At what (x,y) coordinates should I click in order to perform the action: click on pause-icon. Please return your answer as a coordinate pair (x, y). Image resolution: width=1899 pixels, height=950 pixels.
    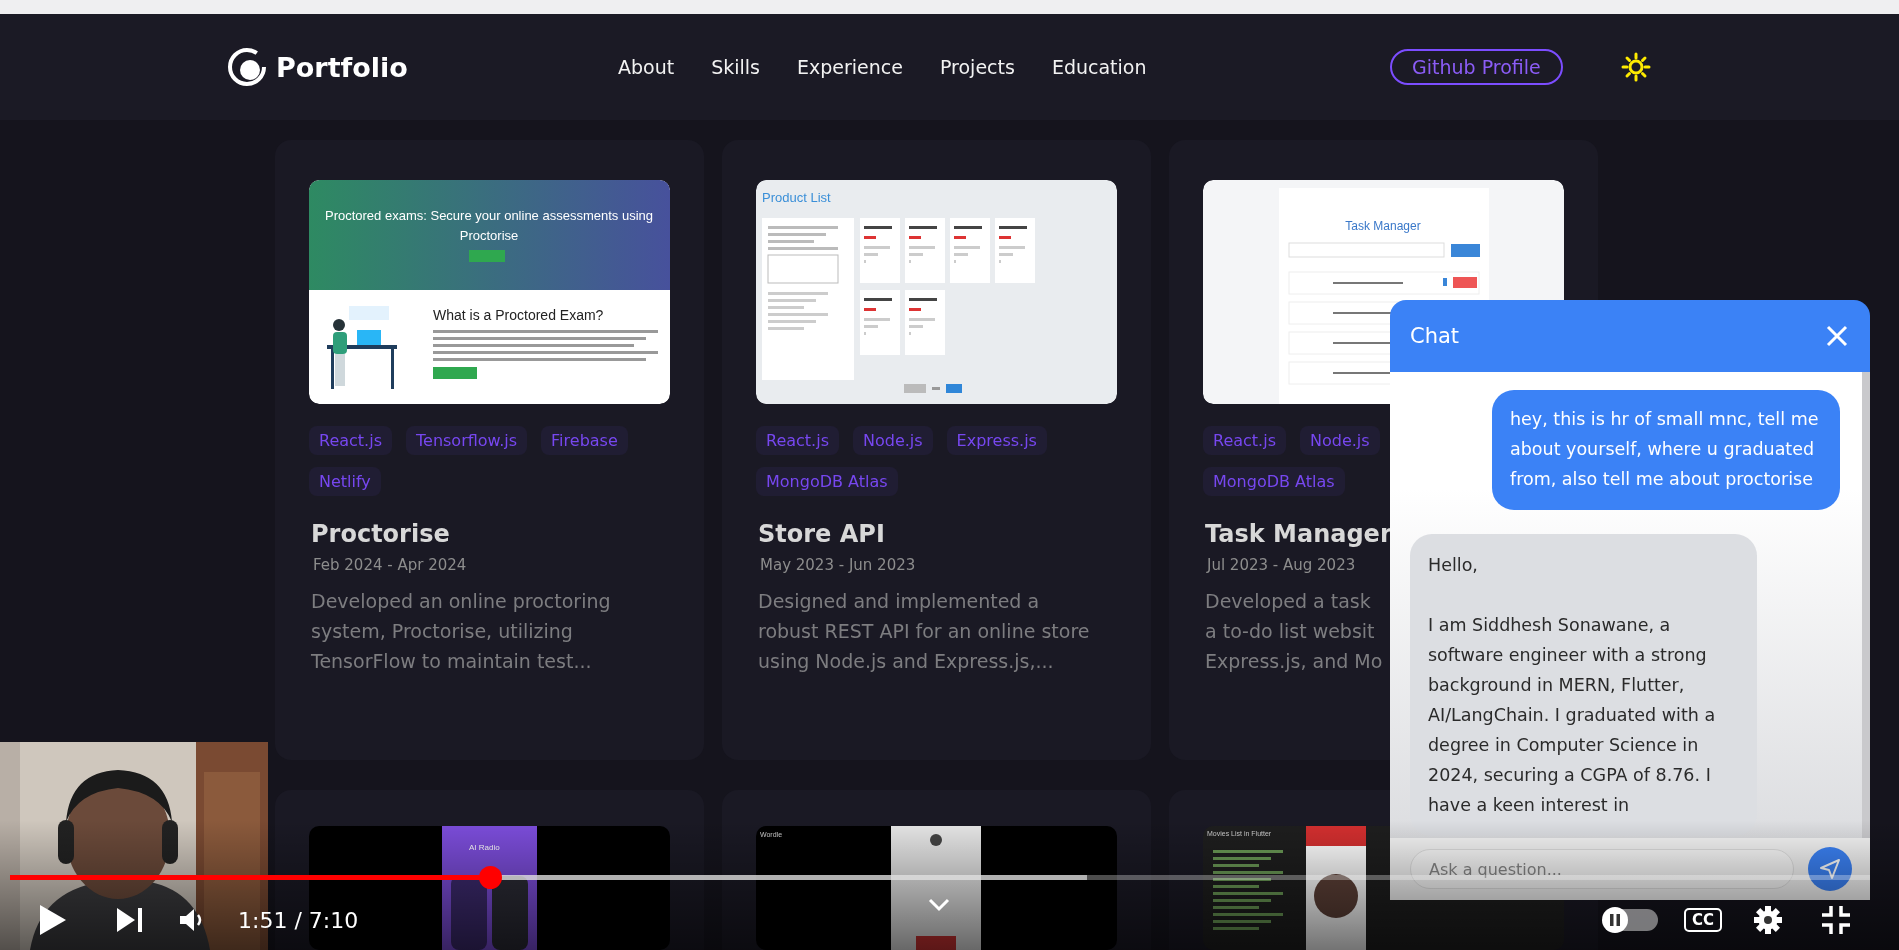
    Looking at the image, I should click on (1615, 920).